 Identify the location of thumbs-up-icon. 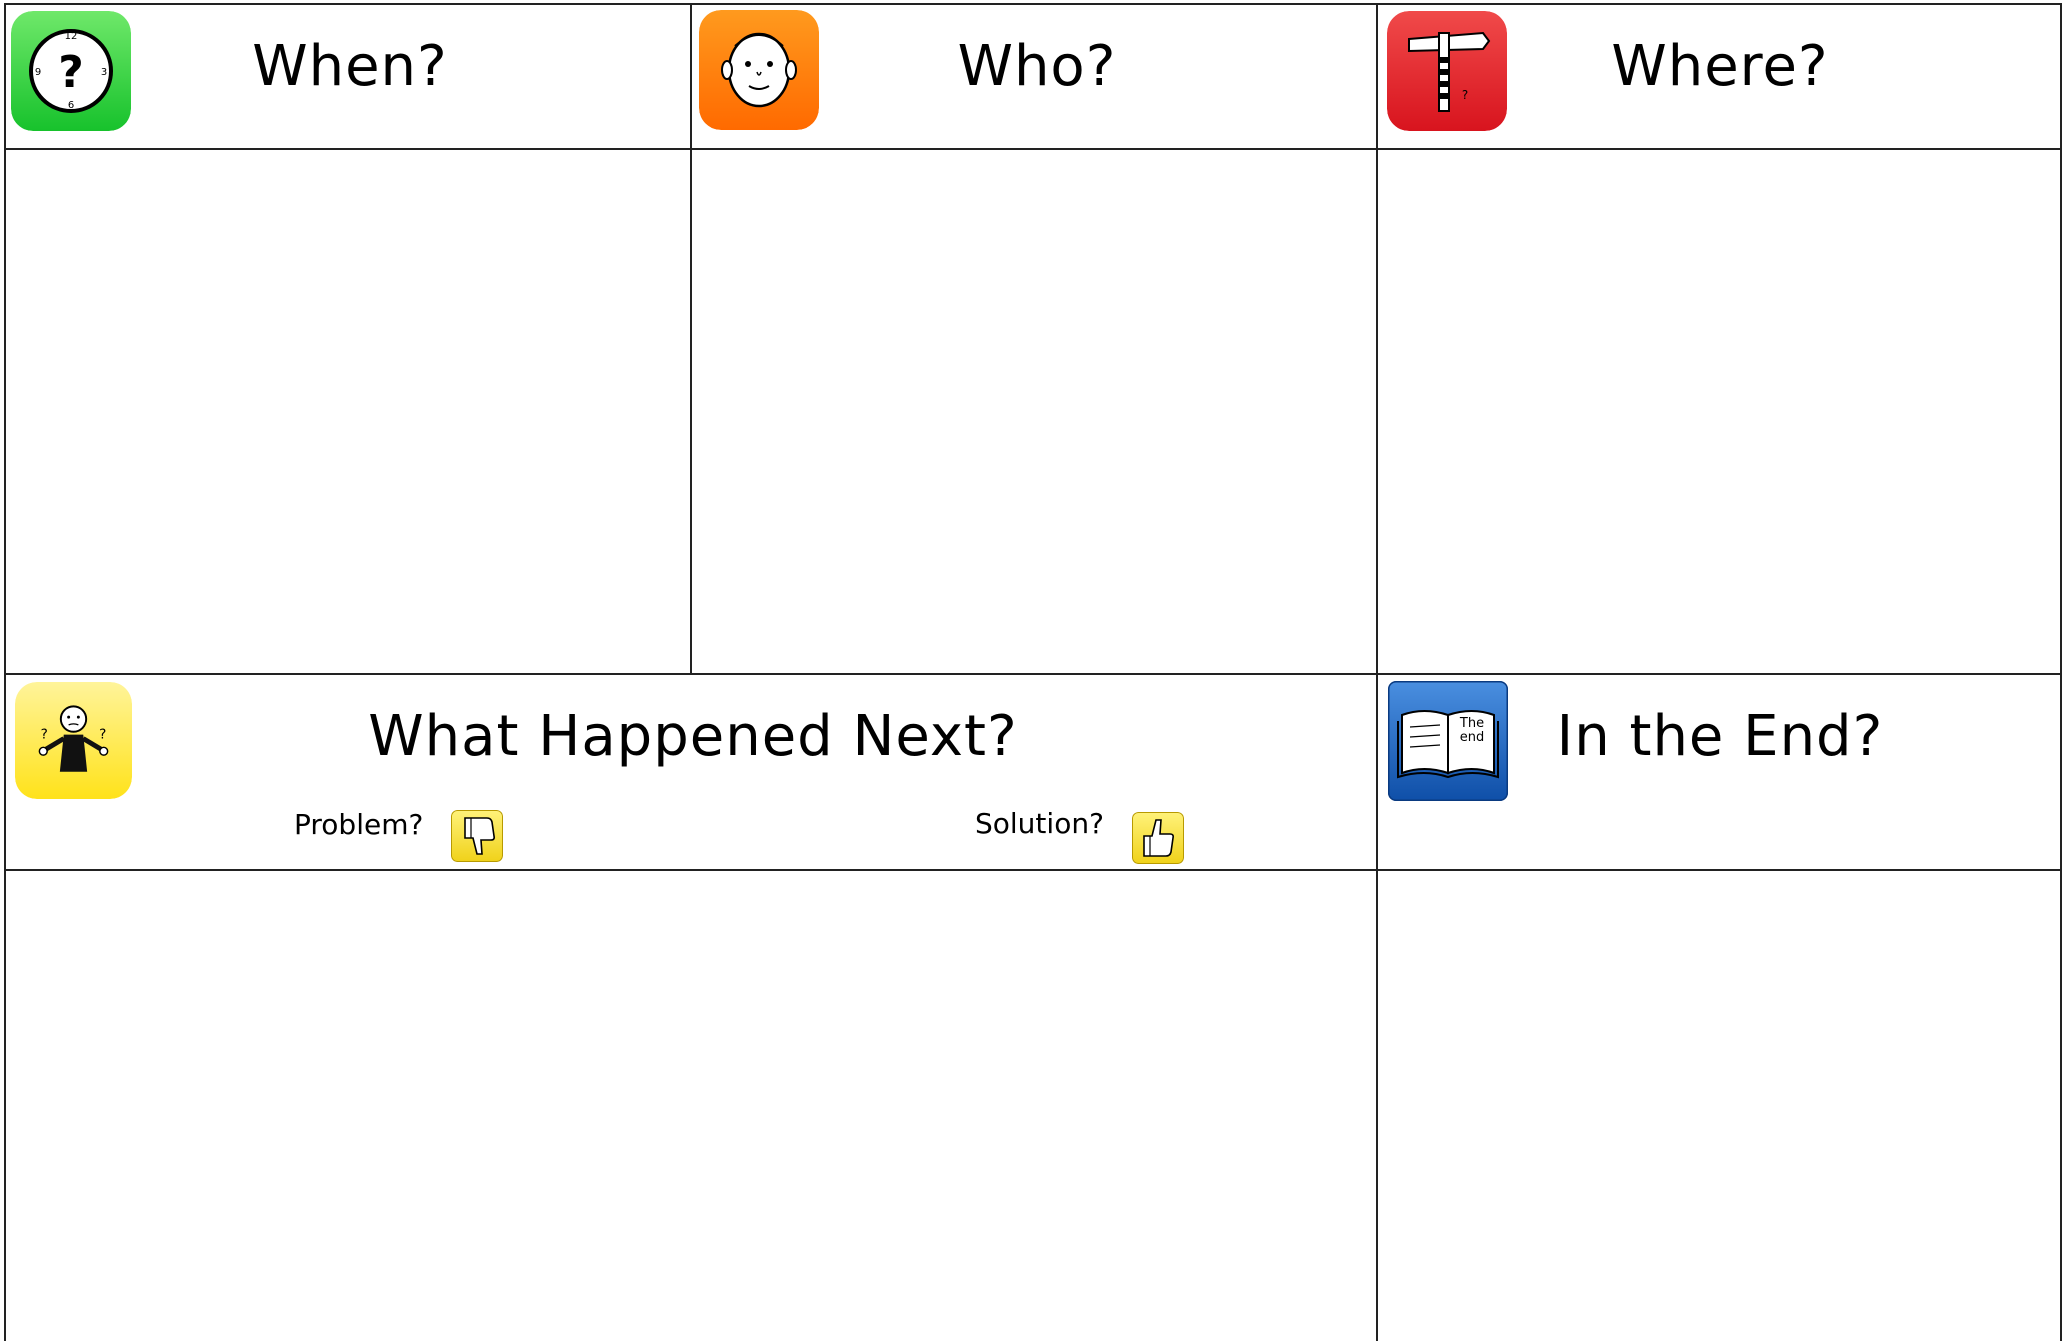
(1158, 838).